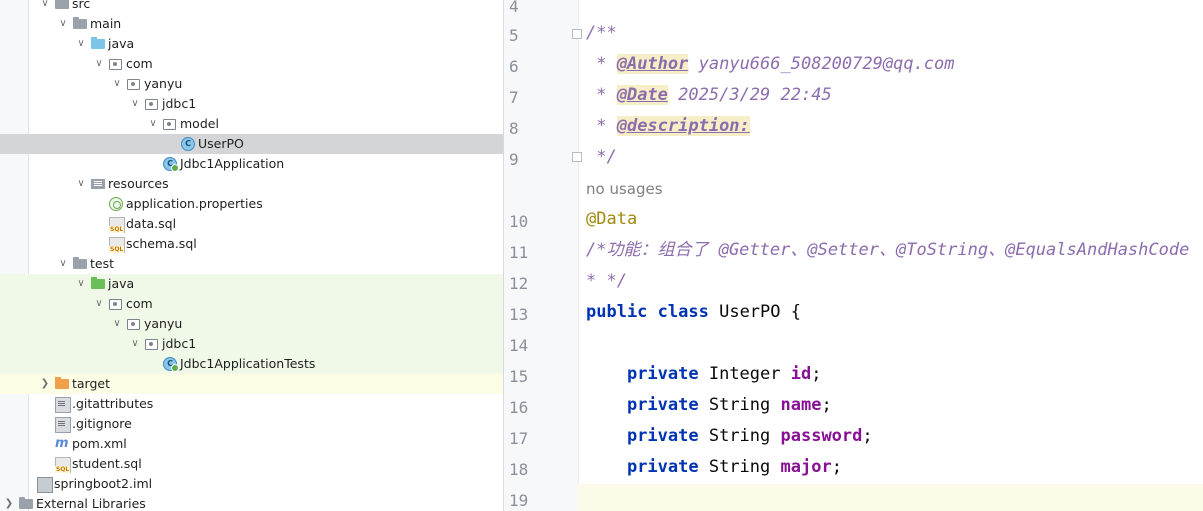  I want to click on tree-item: ❯ target, so click(251, 384).